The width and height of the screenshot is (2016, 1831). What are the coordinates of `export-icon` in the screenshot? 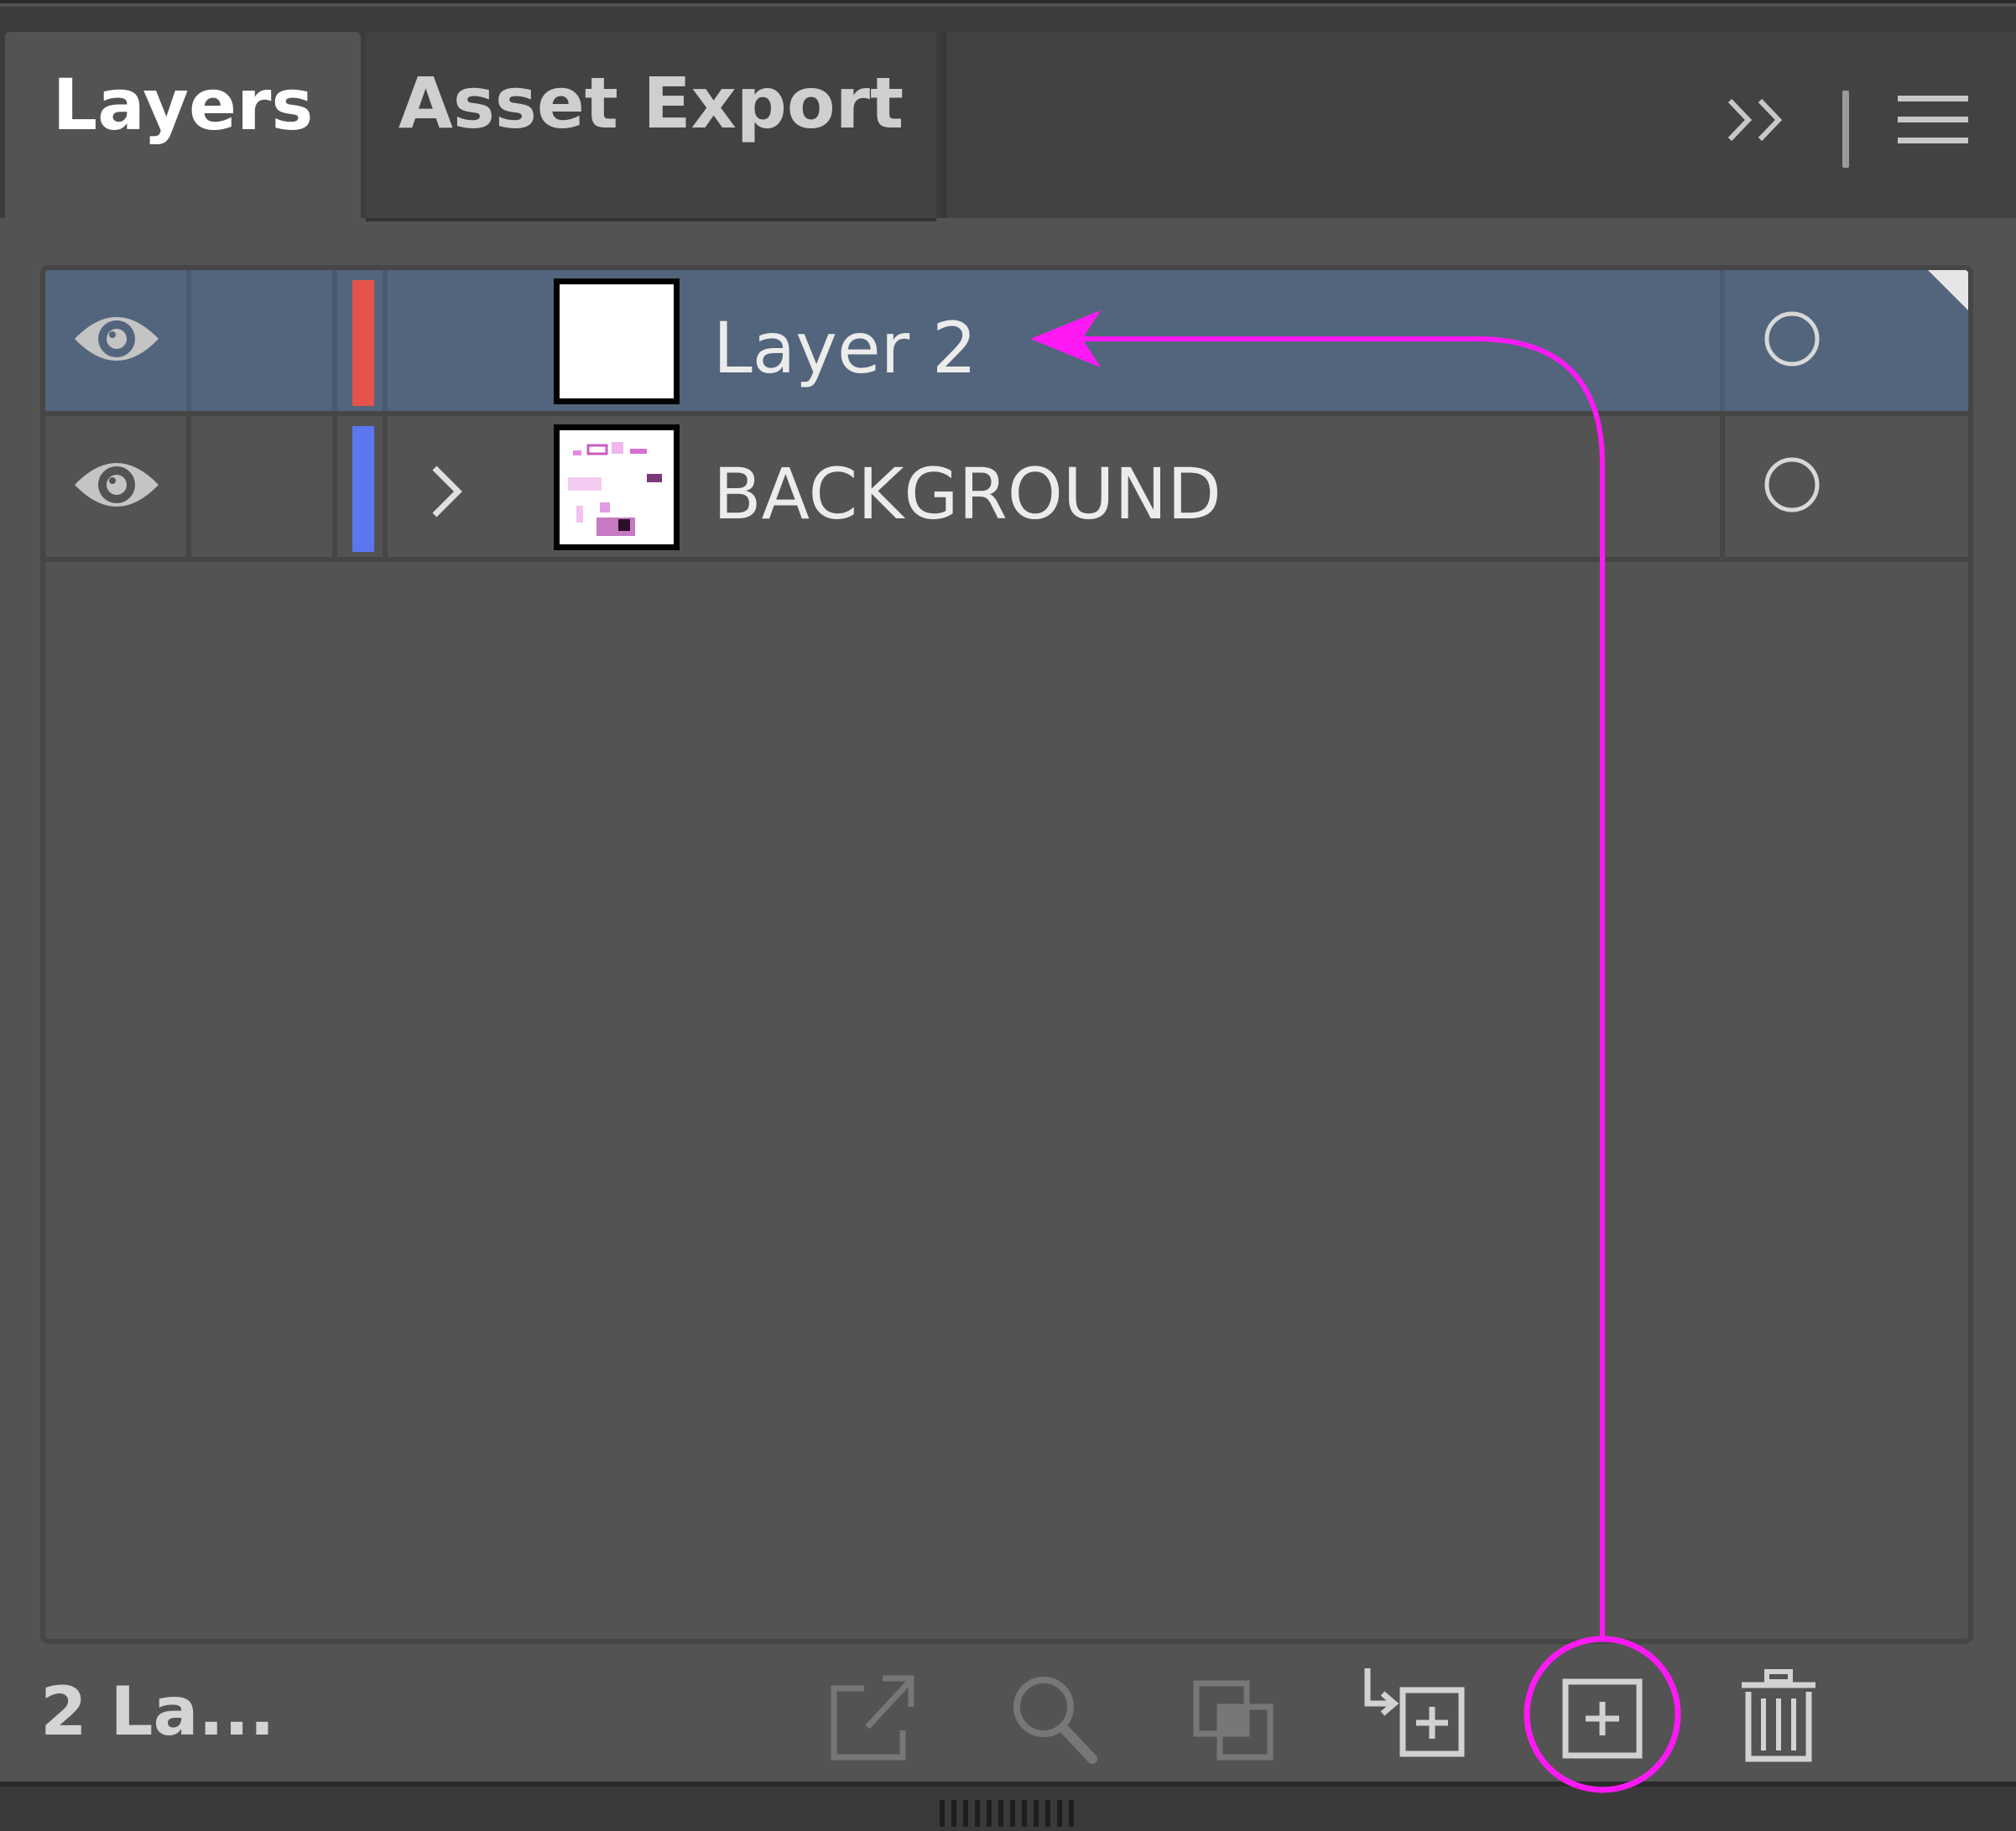 It's located at (873, 1714).